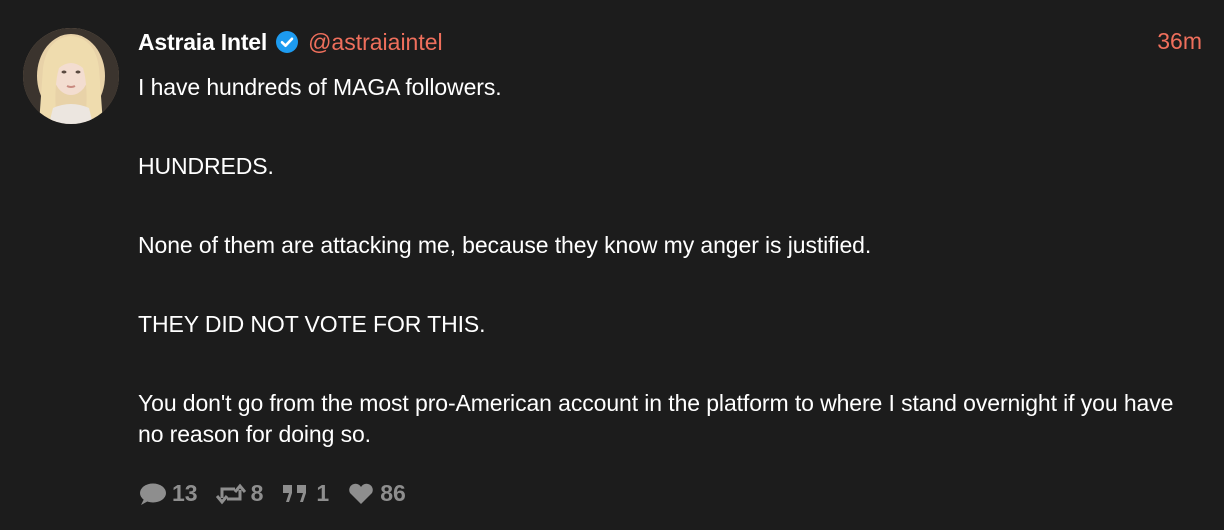 The width and height of the screenshot is (1224, 530). Describe the element at coordinates (295, 493) in the screenshot. I see `quote-marks-icon` at that location.